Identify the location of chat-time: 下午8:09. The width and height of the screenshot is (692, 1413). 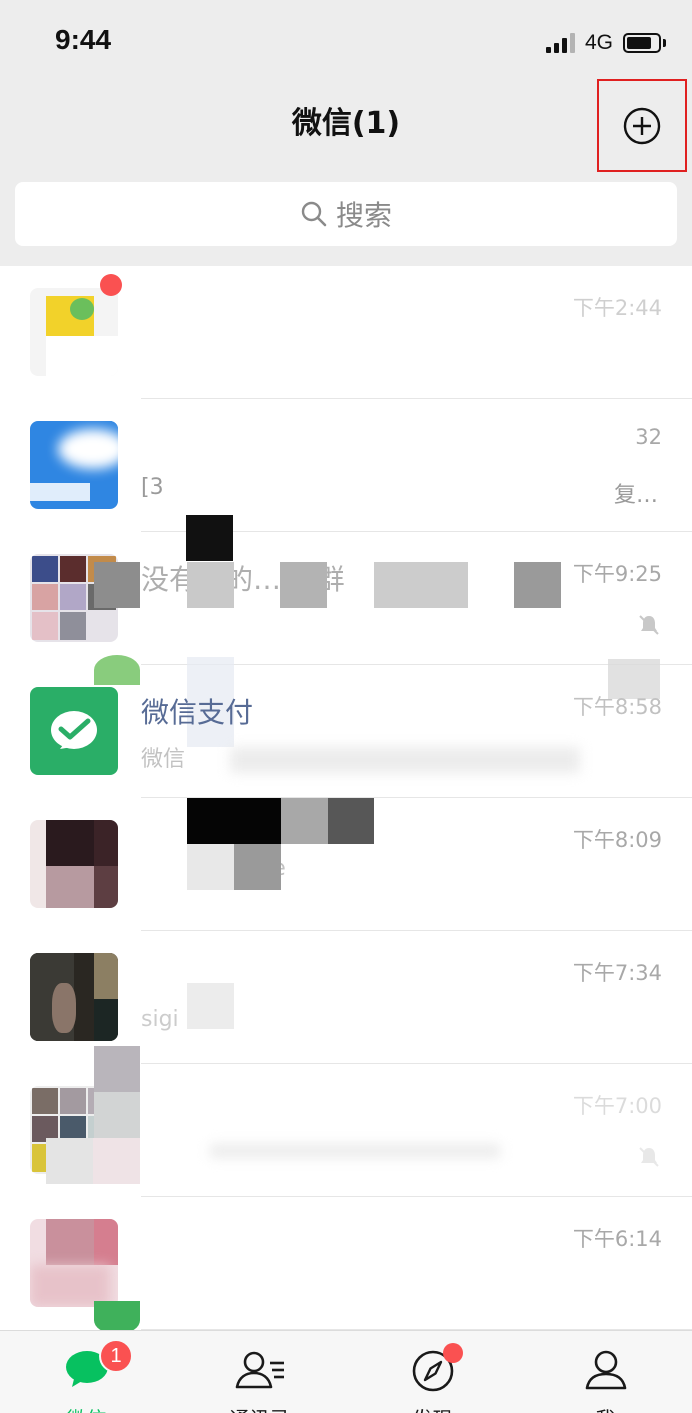
(617, 840).